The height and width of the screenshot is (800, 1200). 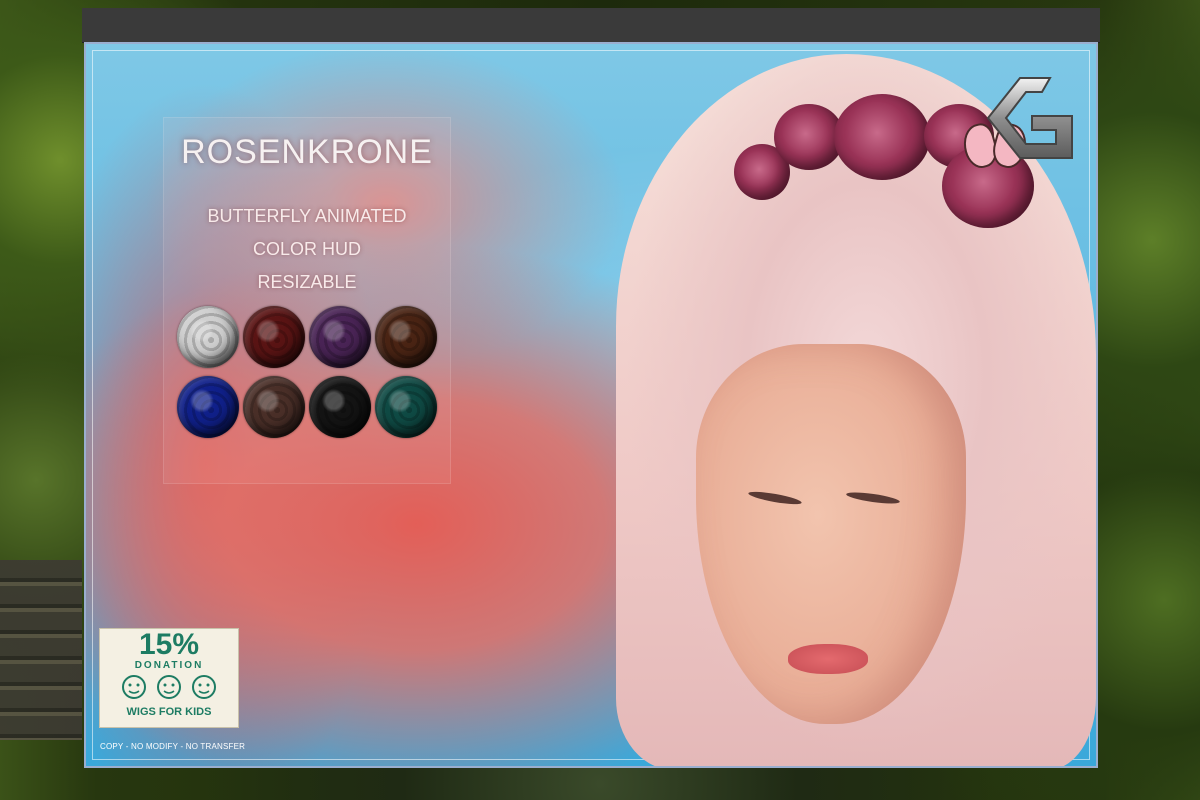 What do you see at coordinates (169, 712) in the screenshot?
I see `donation-organization: WIGS FOR KIDS` at bounding box center [169, 712].